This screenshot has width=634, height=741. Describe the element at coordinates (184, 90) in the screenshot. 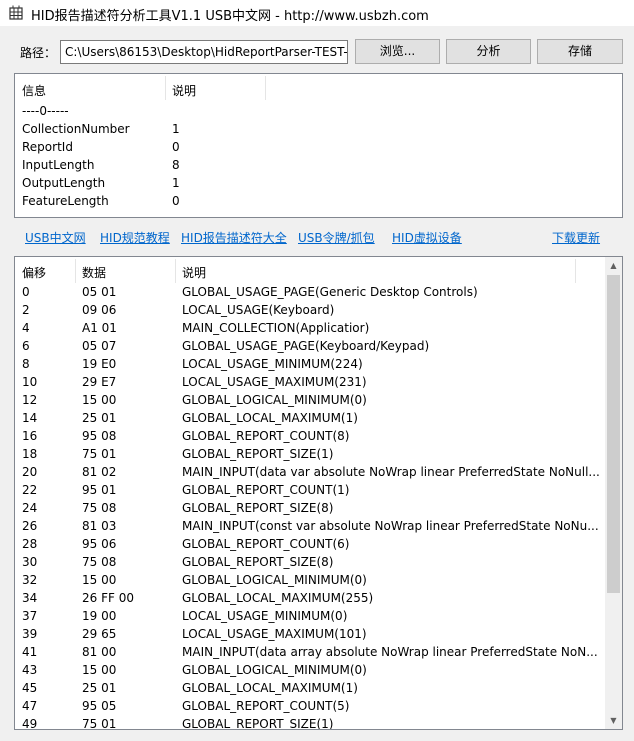

I see `info-header-desc: 说明` at that location.